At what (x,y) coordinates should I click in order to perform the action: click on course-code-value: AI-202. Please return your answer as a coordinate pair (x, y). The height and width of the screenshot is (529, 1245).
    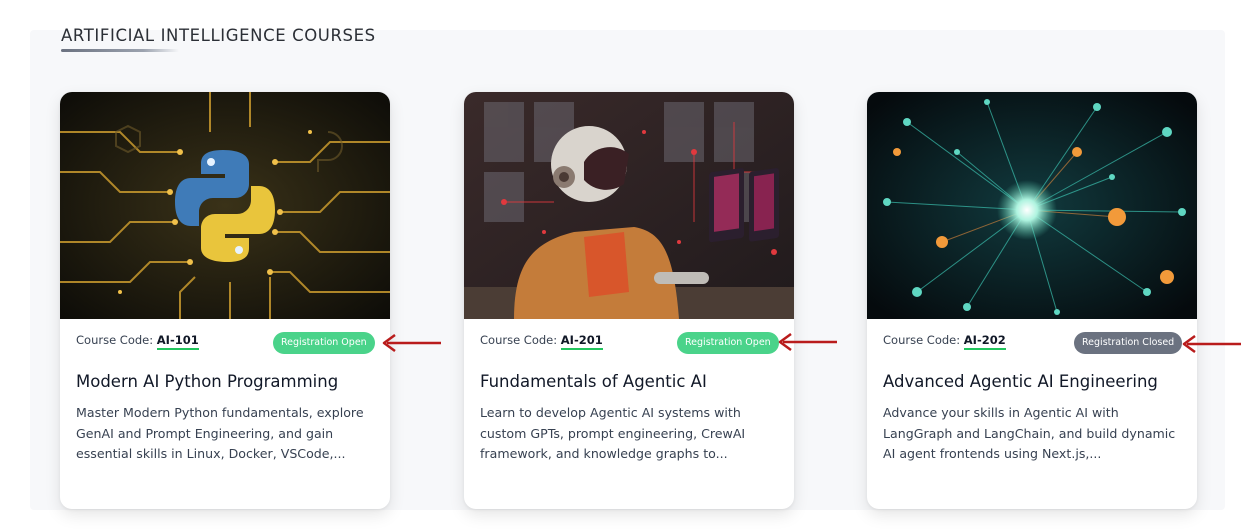
    Looking at the image, I should click on (984, 341).